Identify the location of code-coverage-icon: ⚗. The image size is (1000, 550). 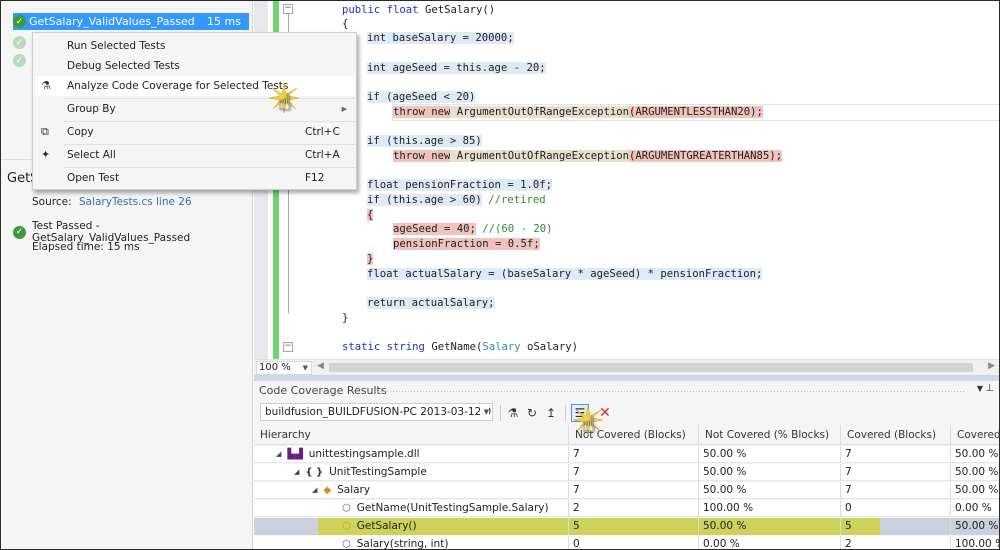
(46, 85).